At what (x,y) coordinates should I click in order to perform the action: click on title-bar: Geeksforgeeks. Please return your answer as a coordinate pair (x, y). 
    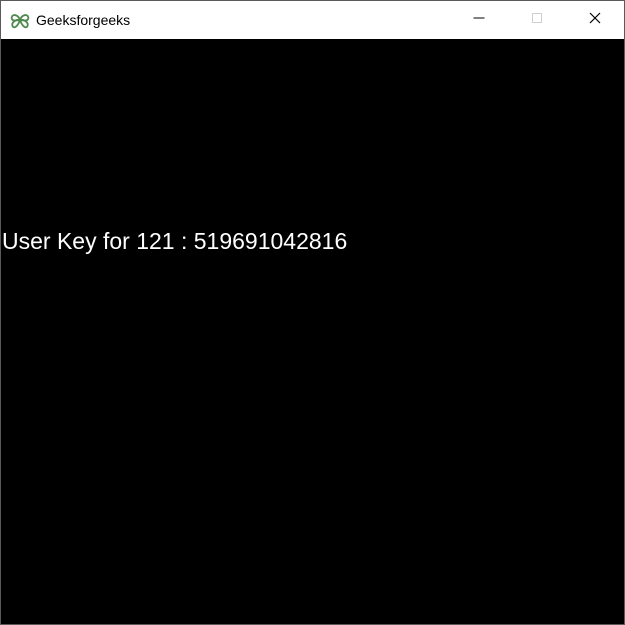
    Looking at the image, I should click on (312, 20).